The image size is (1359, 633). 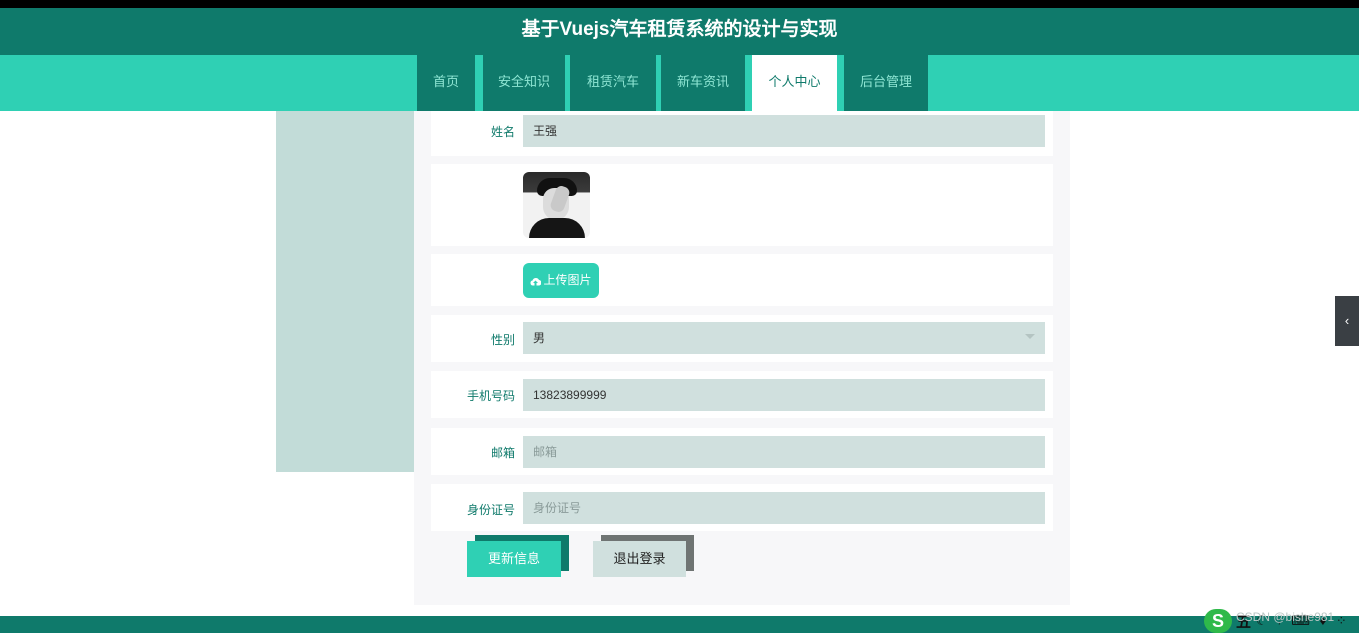 What do you see at coordinates (742, 280) in the screenshot?
I see `form-row-upload: 上传图片` at bounding box center [742, 280].